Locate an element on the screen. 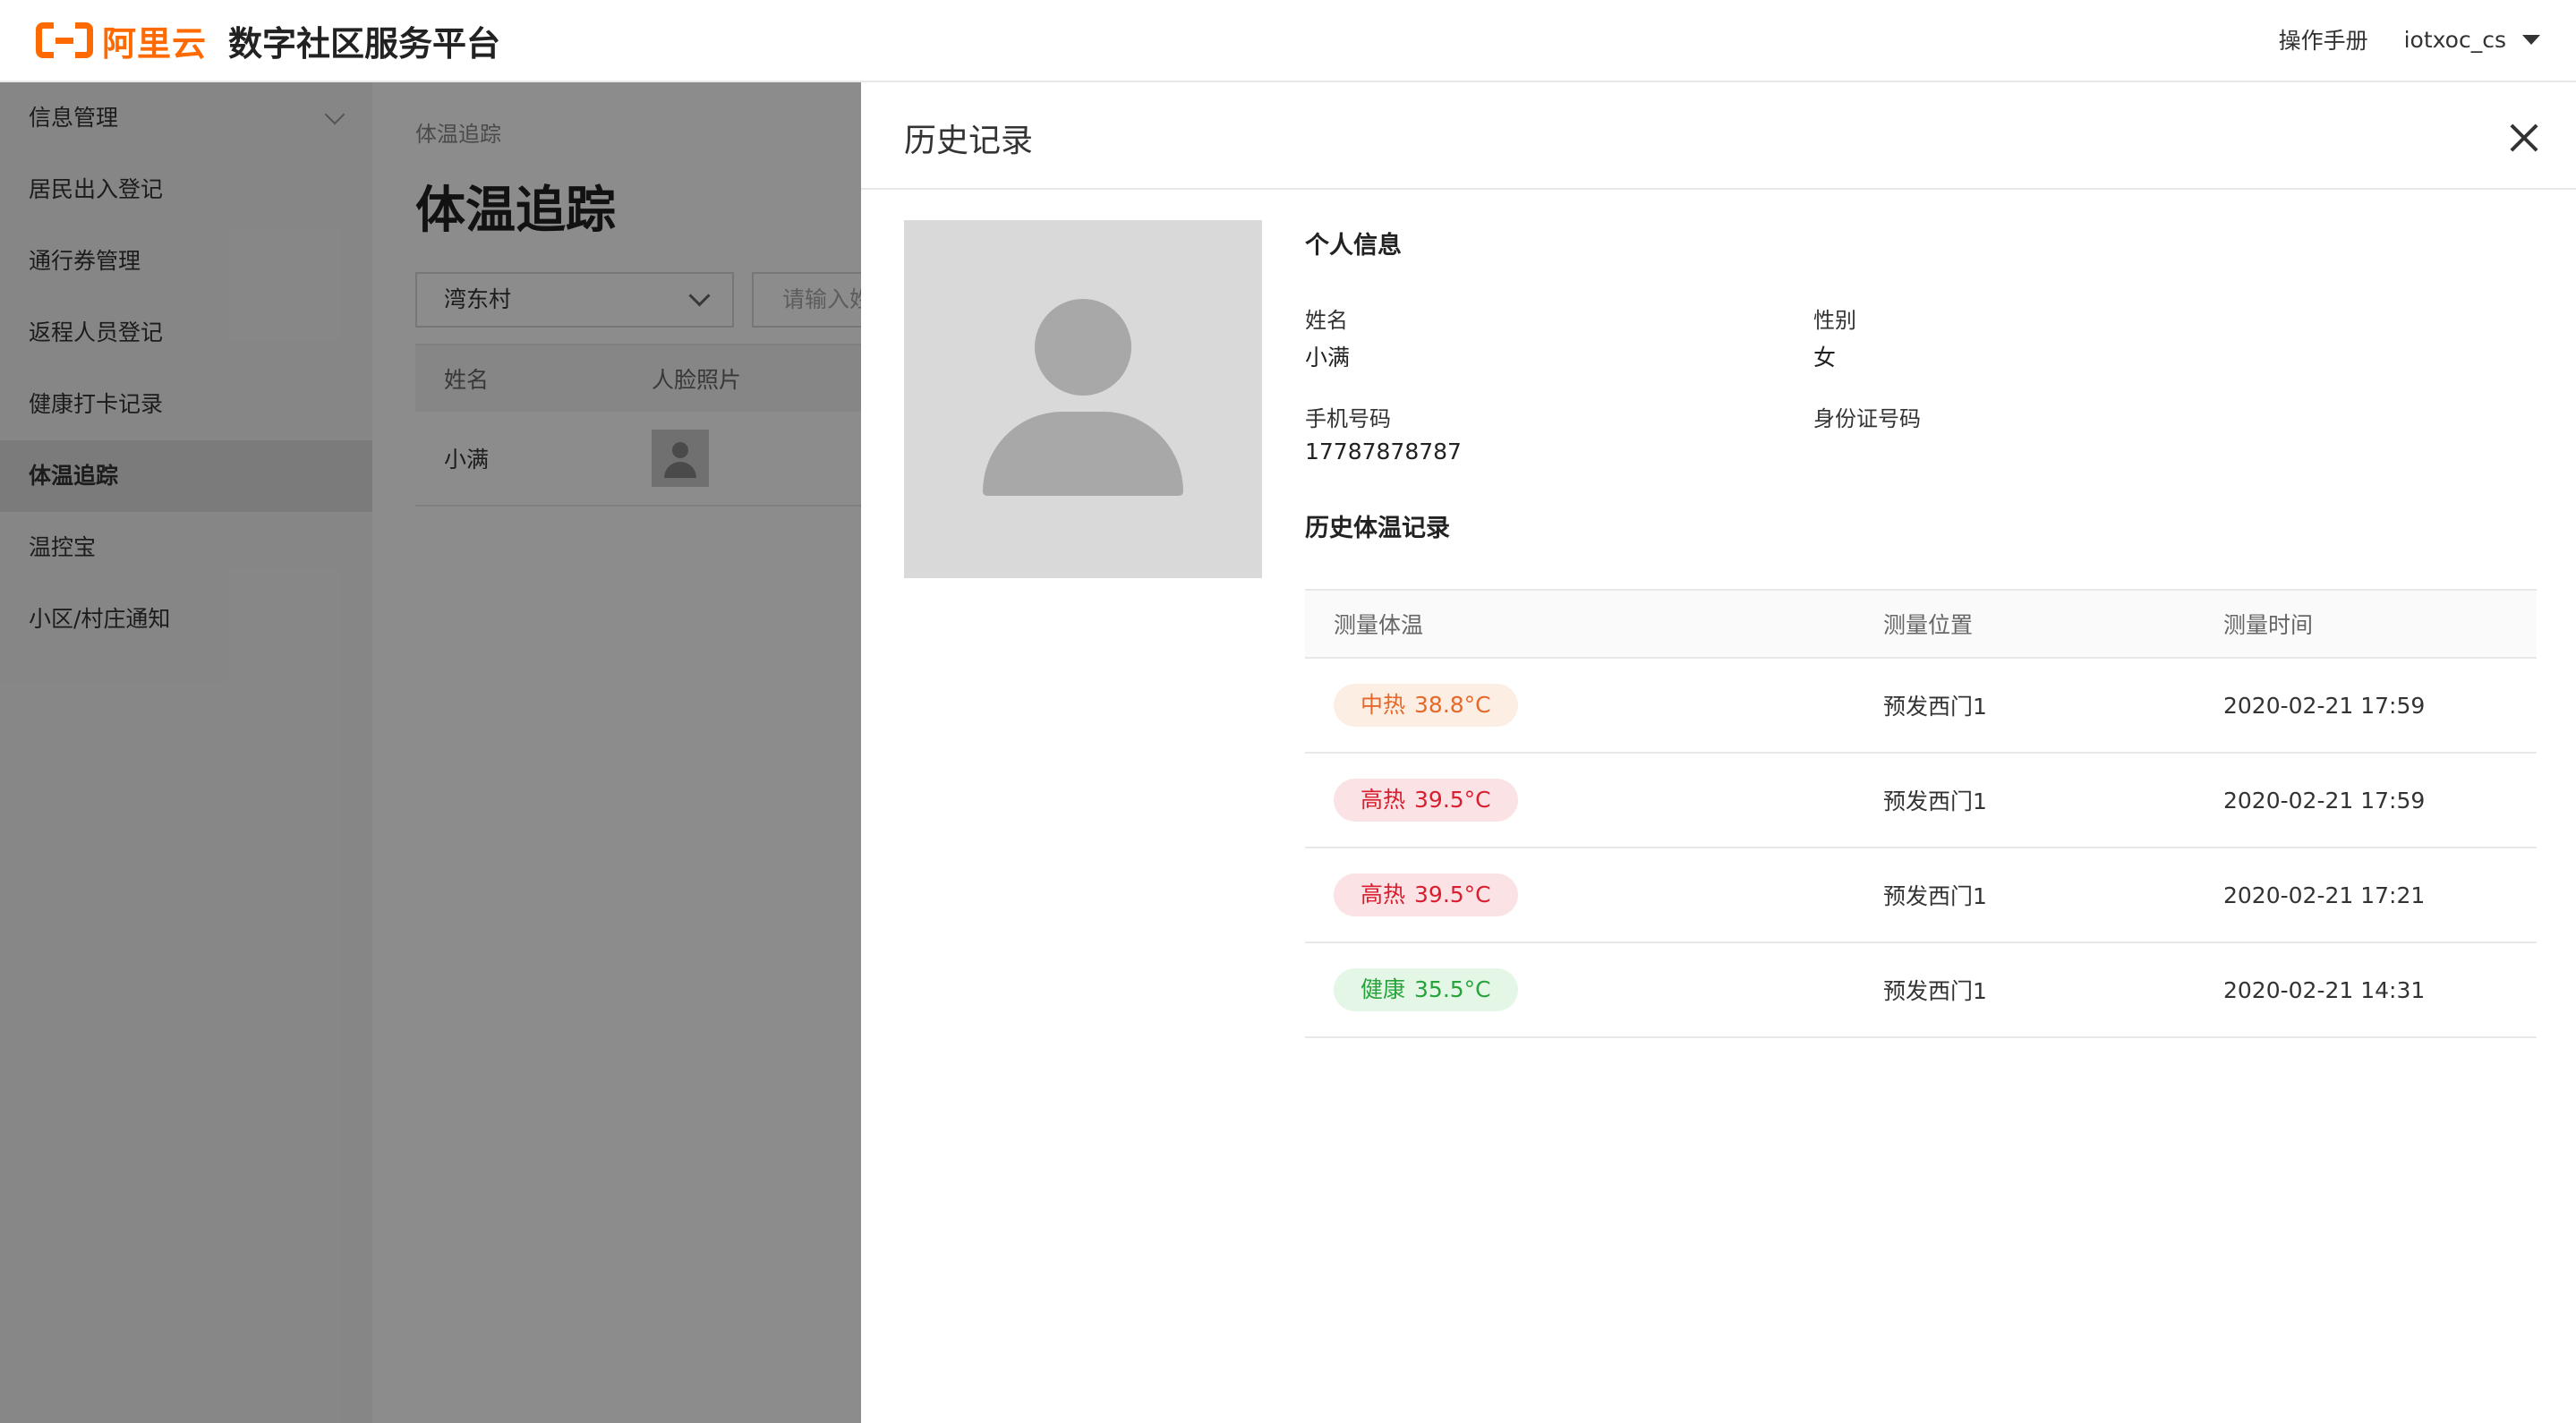 Image resolution: width=2576 pixels, height=1423 pixels. history-title: 历史体温记录 is located at coordinates (1377, 528).